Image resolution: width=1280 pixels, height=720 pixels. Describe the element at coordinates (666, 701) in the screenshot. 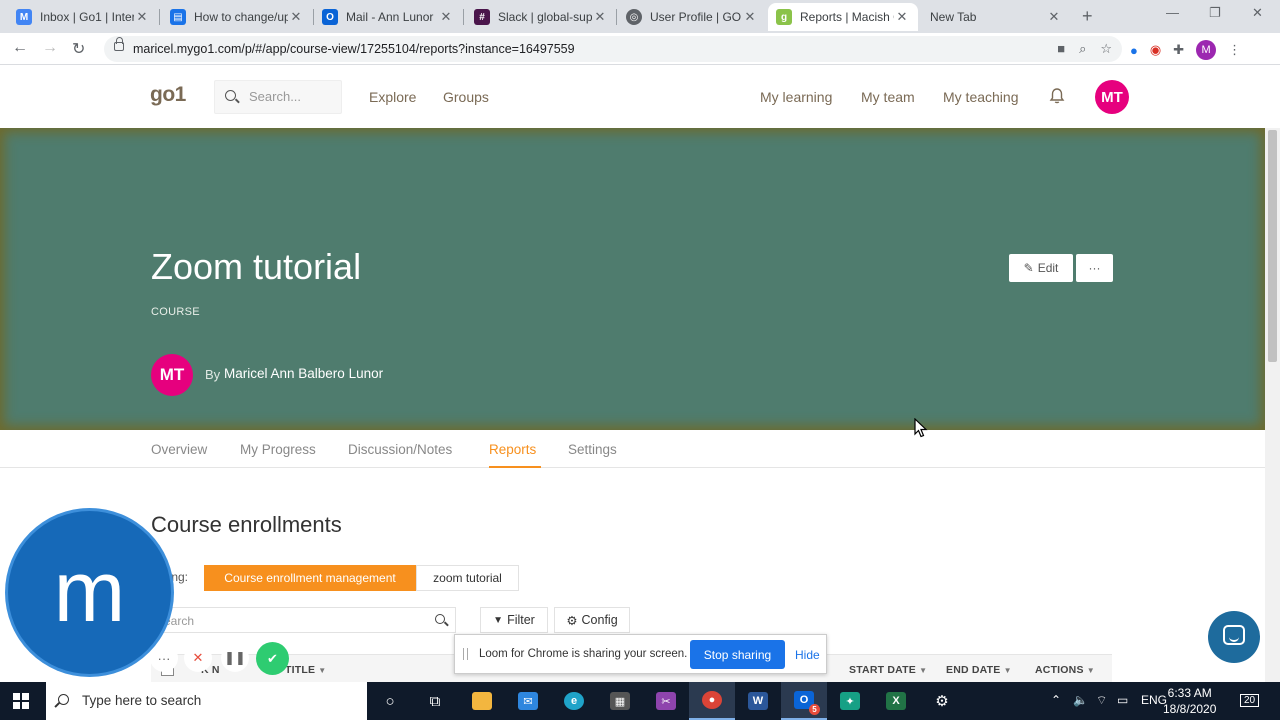

I see `snipping-tool-icon: ✂` at that location.